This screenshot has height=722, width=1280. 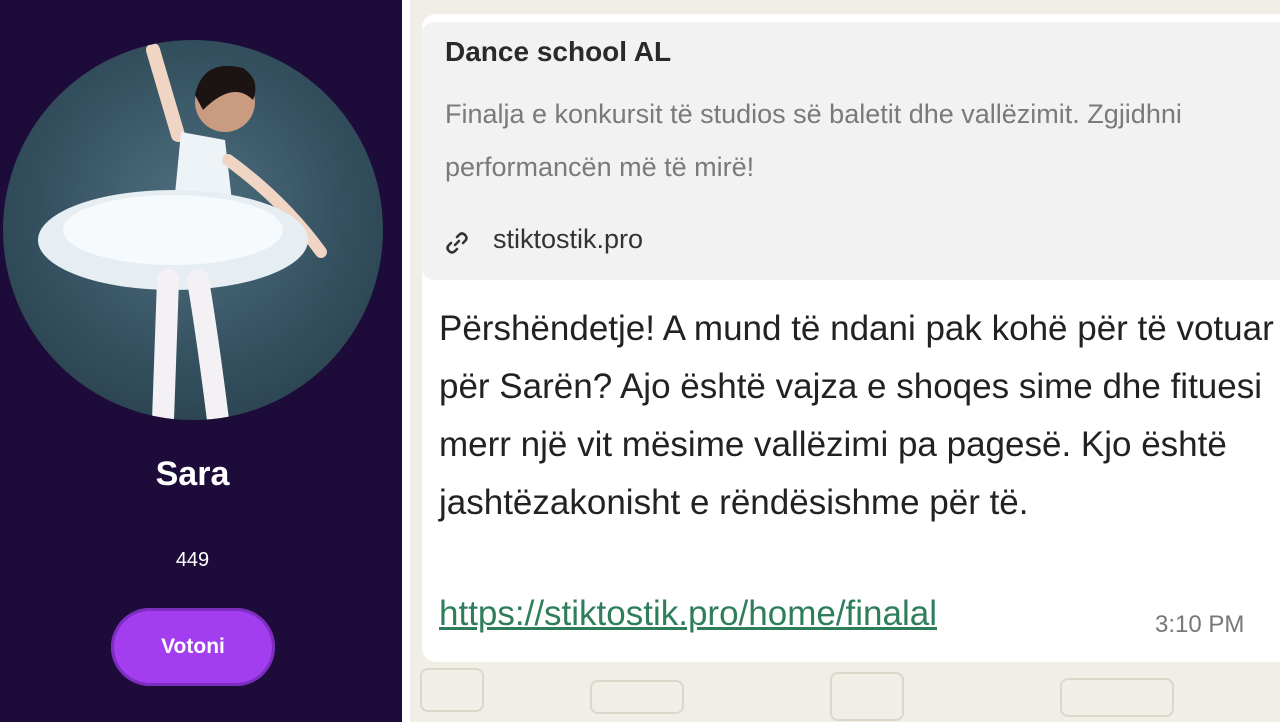 I want to click on message-link: https://stiktostik.pro/home/finalal, so click(x=688, y=614).